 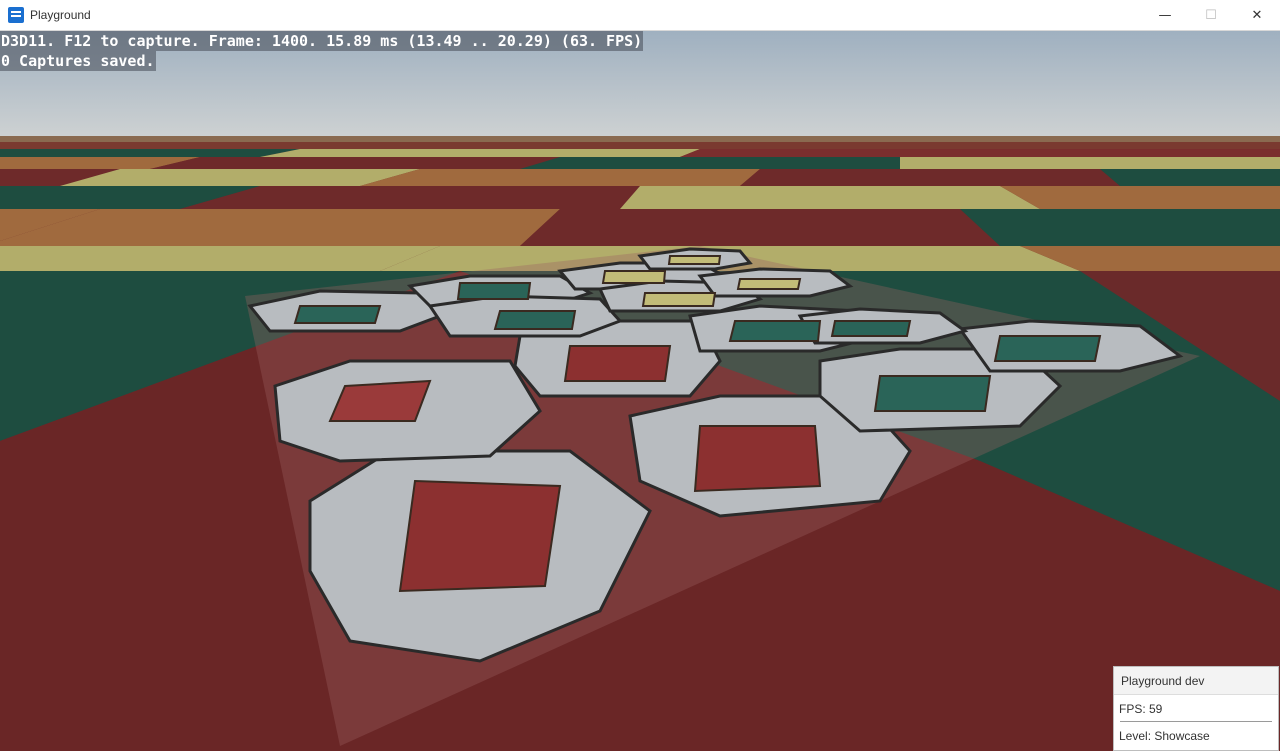 I want to click on app-icon, so click(x=16, y=15).